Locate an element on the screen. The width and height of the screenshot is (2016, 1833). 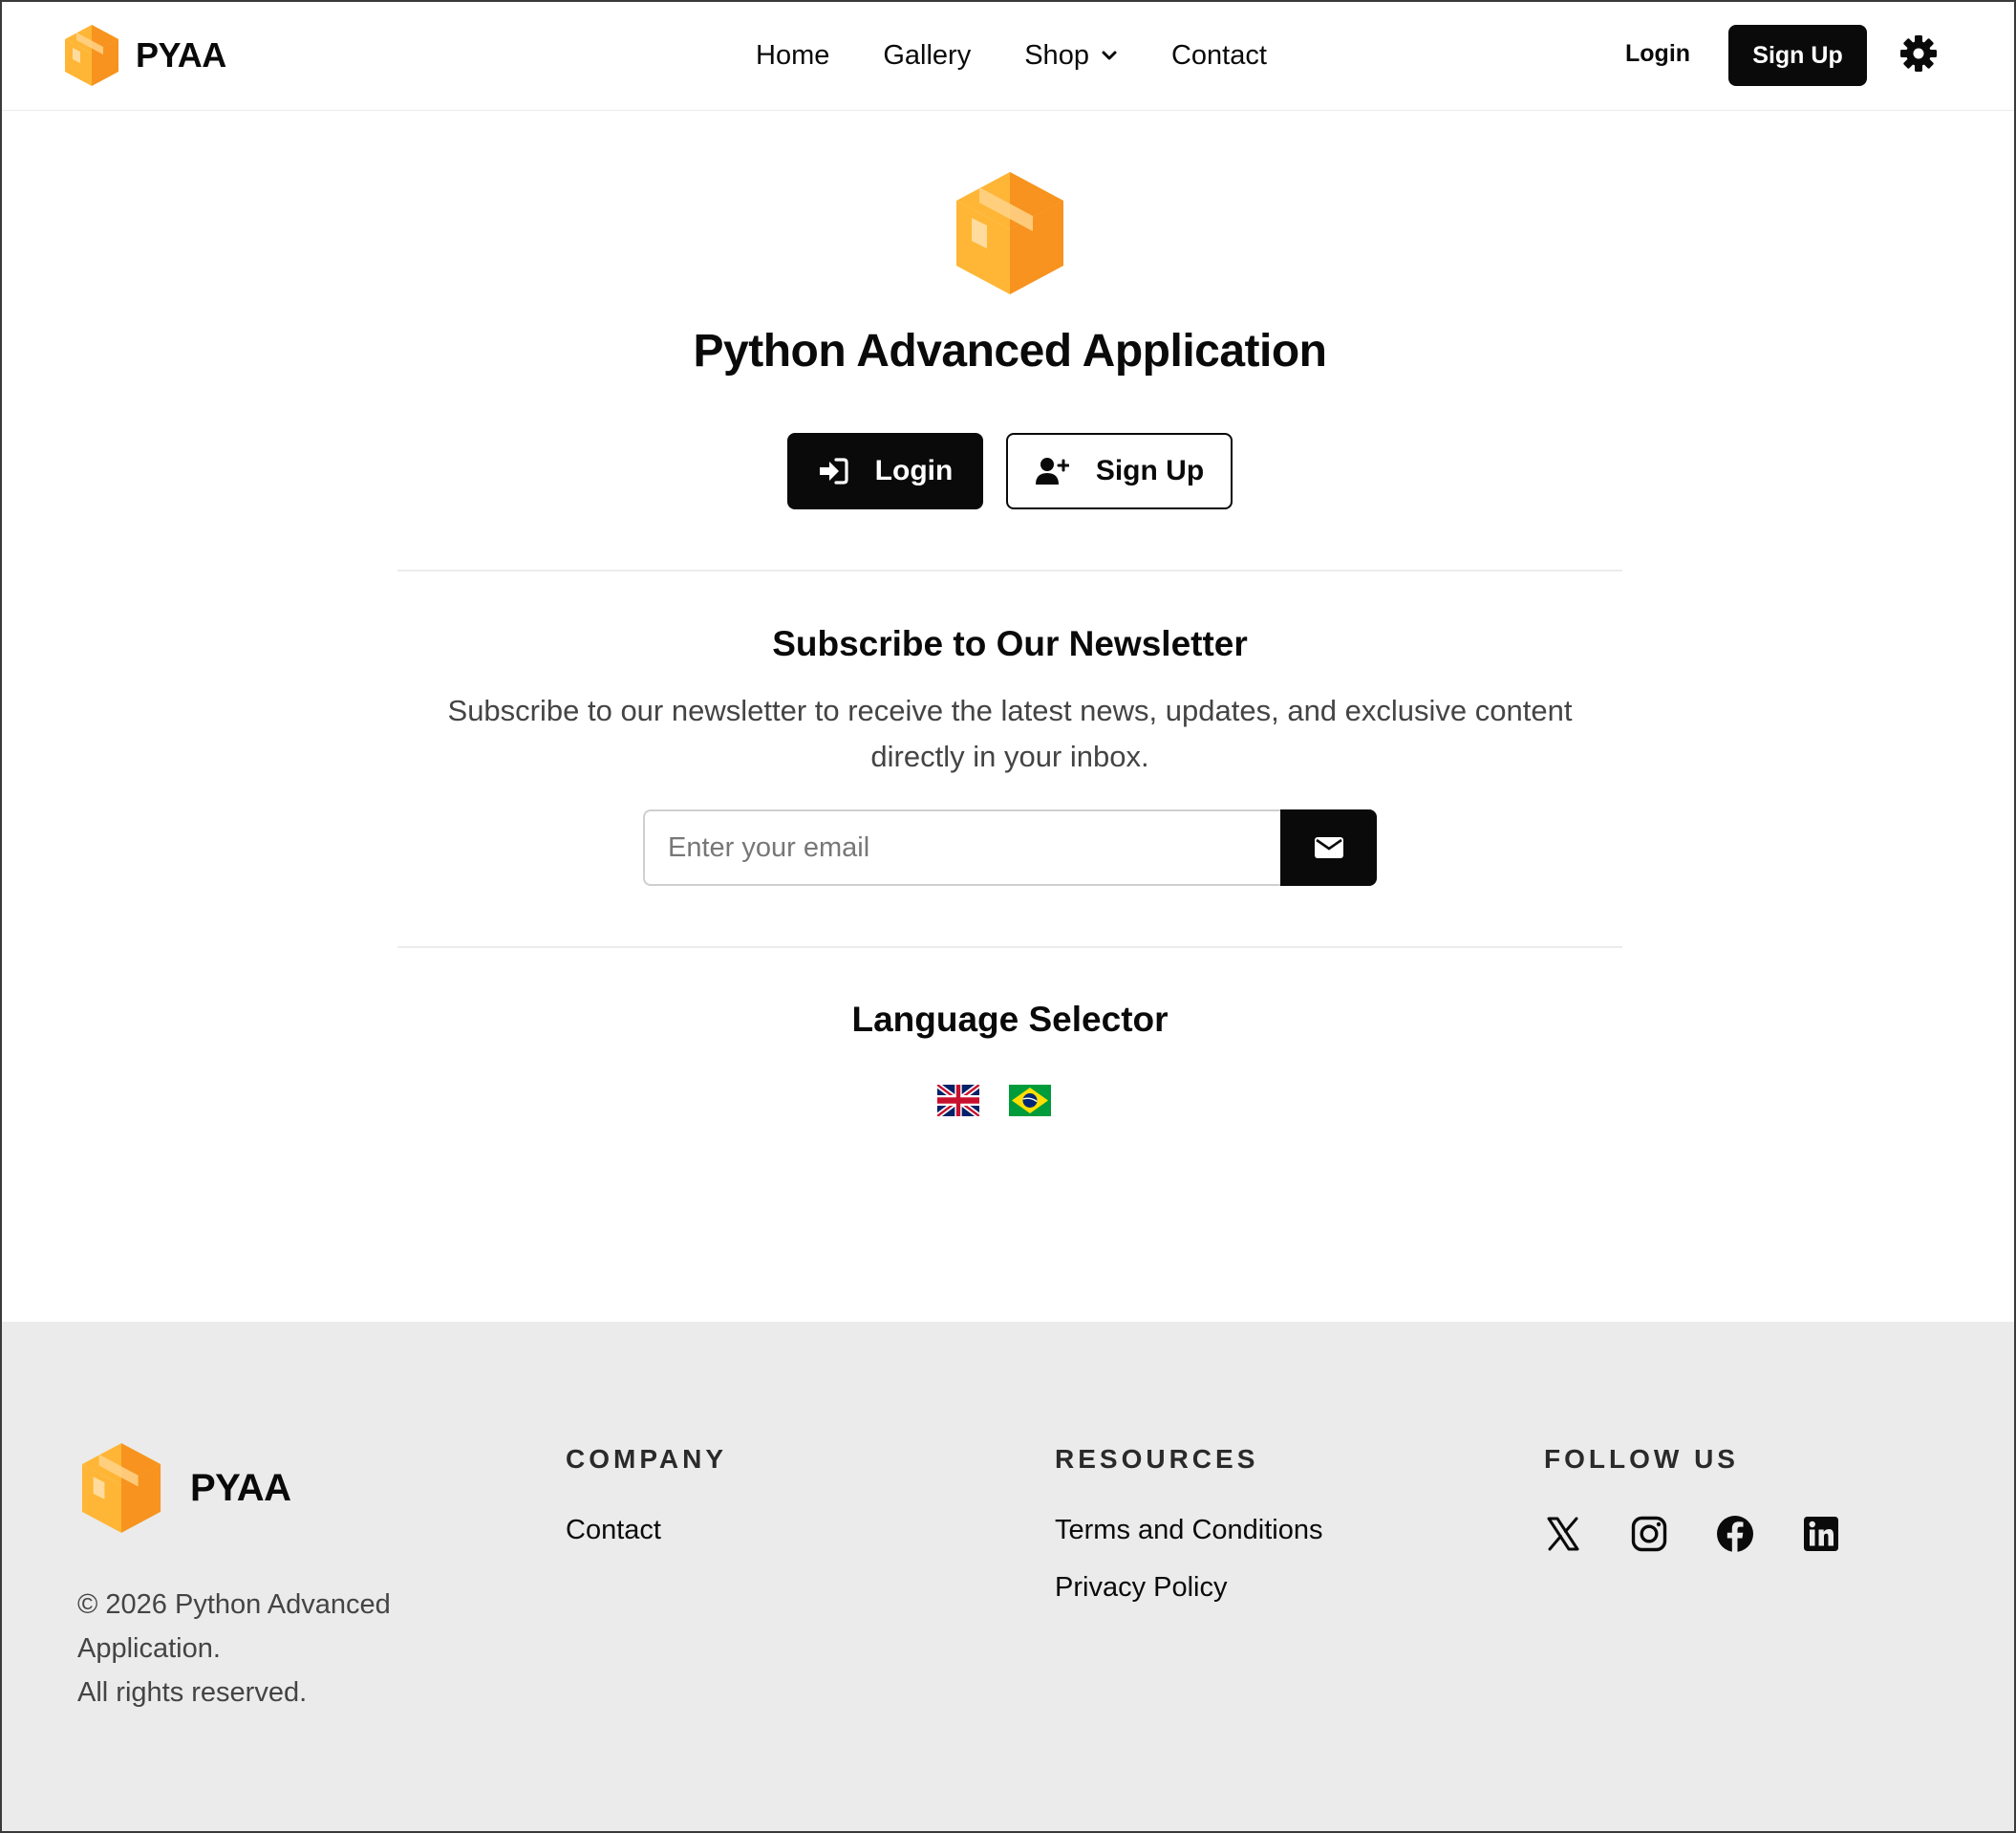
footer-box-logo-icon is located at coordinates (121, 1488).